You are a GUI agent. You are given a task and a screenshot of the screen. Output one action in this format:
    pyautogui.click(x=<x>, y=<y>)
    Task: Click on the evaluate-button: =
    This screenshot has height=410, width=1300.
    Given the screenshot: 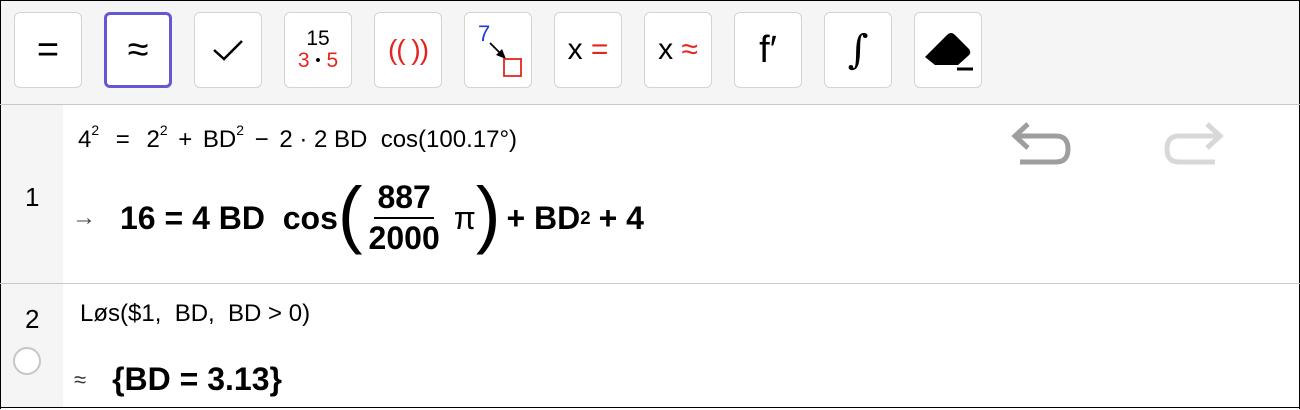 What is the action you would take?
    pyautogui.click(x=48, y=50)
    